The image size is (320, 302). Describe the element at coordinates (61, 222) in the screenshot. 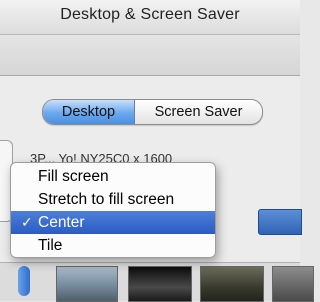

I see `menu-item-label: Center` at that location.